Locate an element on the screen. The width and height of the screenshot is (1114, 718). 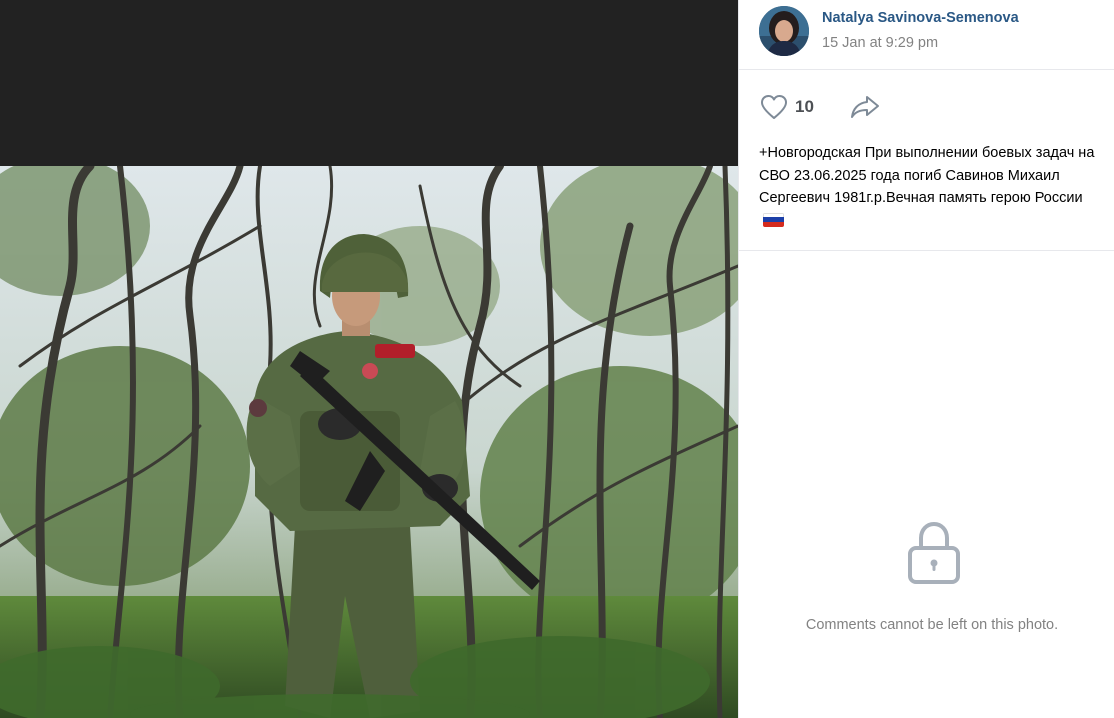
comments-locked-area: Comments cannot be left on this photo. is located at coordinates (926, 580).